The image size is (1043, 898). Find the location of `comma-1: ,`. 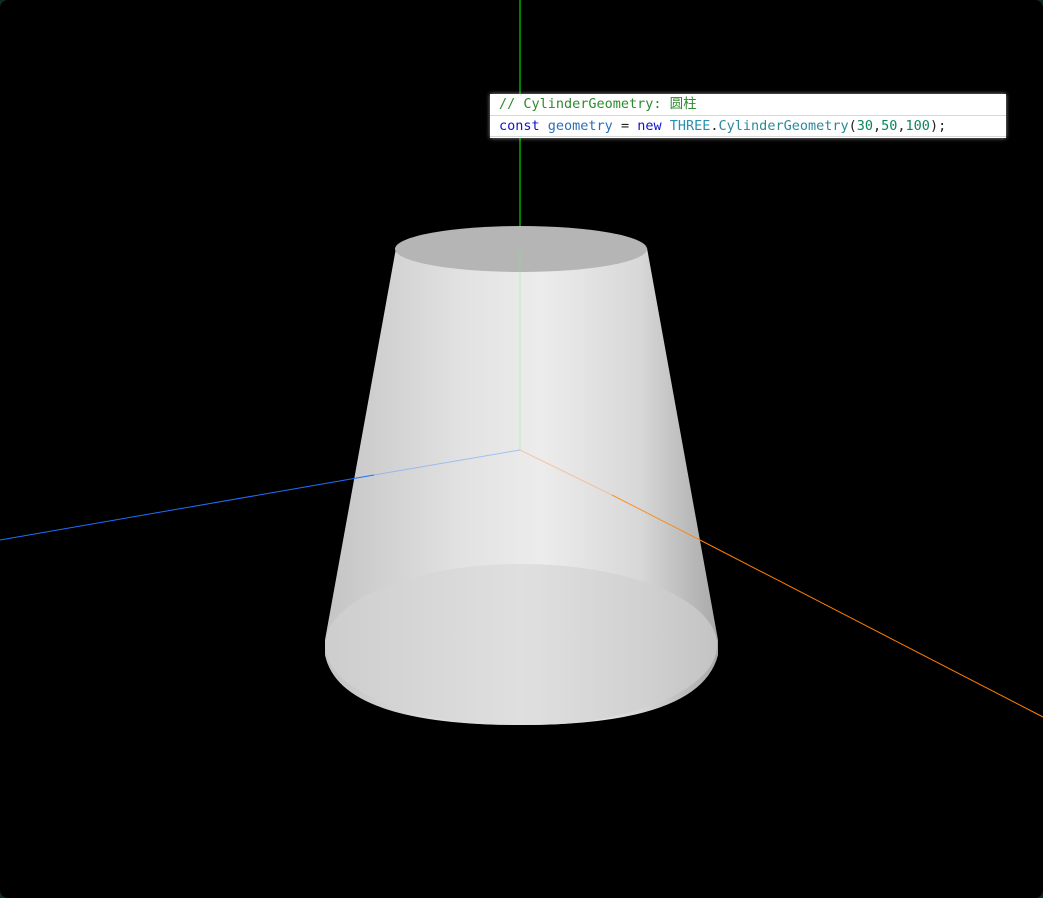

comma-1: , is located at coordinates (877, 126).